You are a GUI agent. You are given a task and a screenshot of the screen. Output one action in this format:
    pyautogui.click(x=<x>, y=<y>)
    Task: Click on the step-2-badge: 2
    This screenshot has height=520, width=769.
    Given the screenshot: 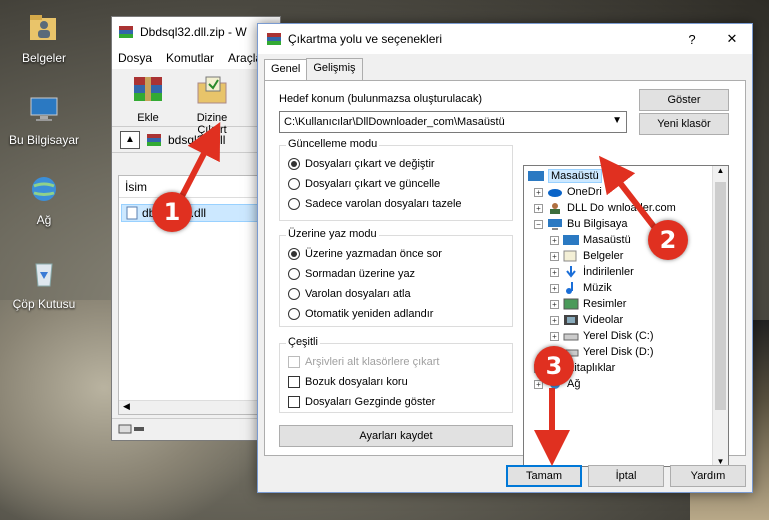 What is the action you would take?
    pyautogui.click(x=668, y=240)
    